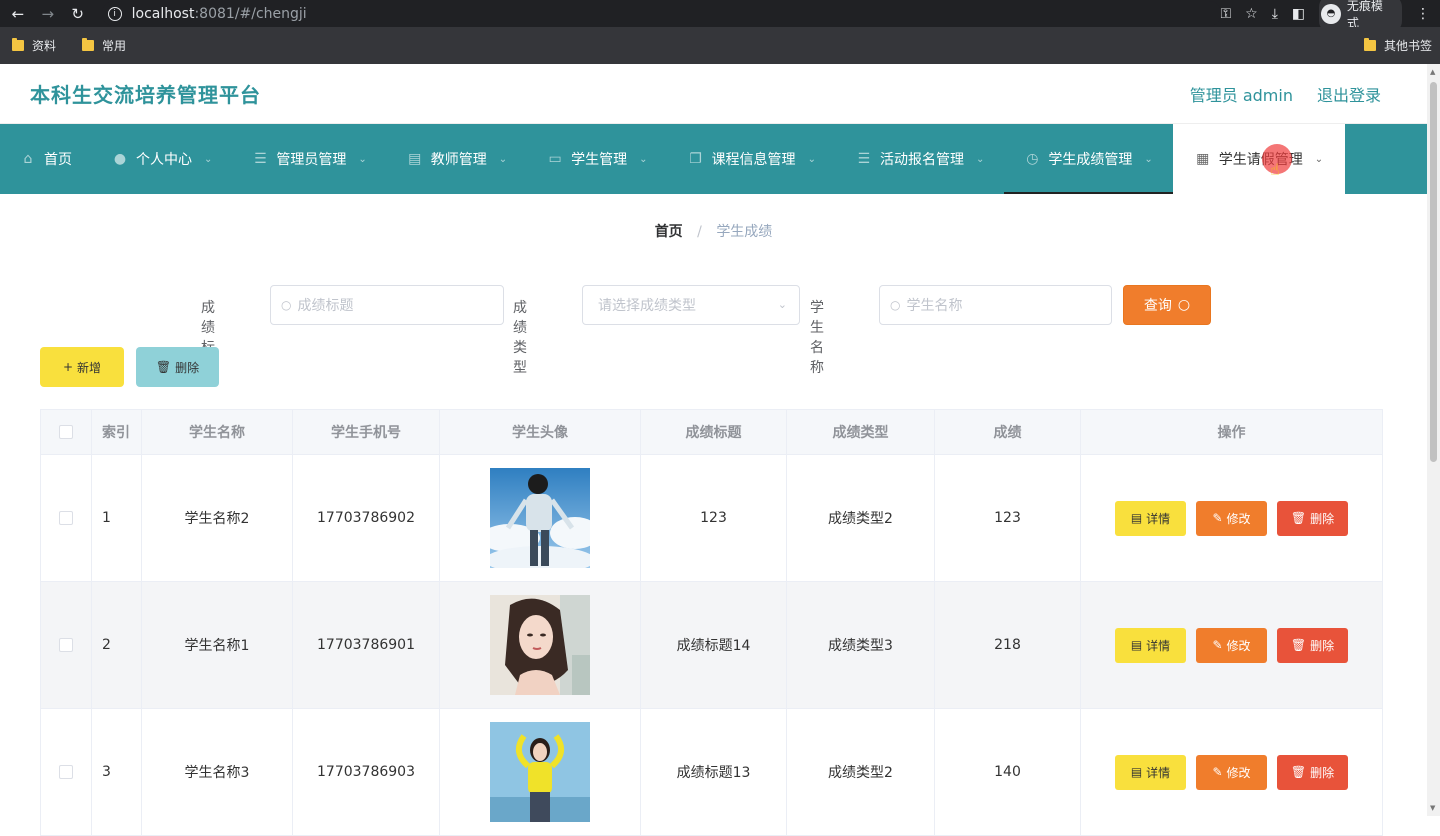 The image size is (1440, 836). Describe the element at coordinates (66, 432) in the screenshot. I see `select-all-checkbox` at that location.